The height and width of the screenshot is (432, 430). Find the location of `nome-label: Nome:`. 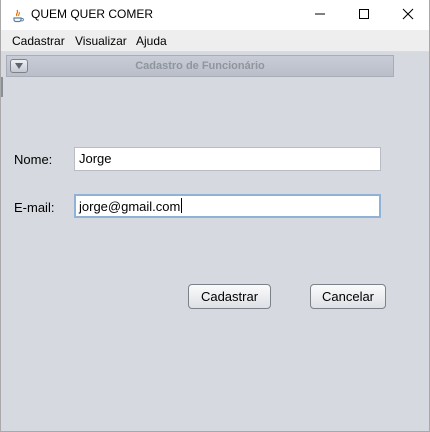

nome-label: Nome: is located at coordinates (33, 159).